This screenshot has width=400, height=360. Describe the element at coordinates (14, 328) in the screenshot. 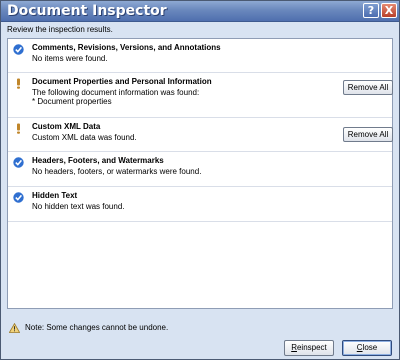

I see `warning-icon` at that location.